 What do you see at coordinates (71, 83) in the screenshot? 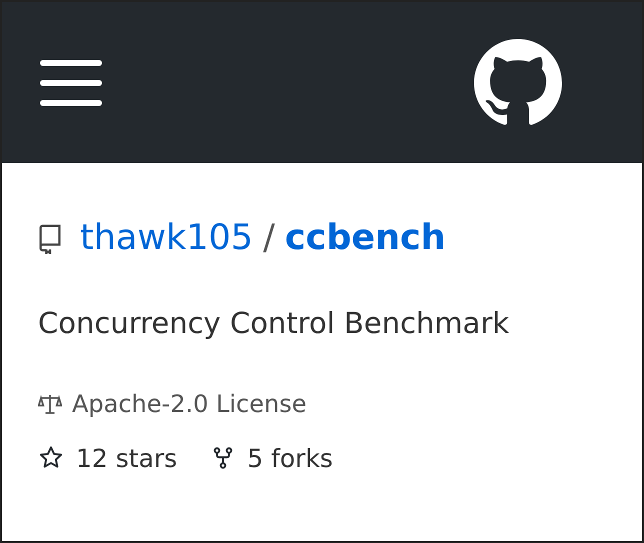
I see `menu-icon` at bounding box center [71, 83].